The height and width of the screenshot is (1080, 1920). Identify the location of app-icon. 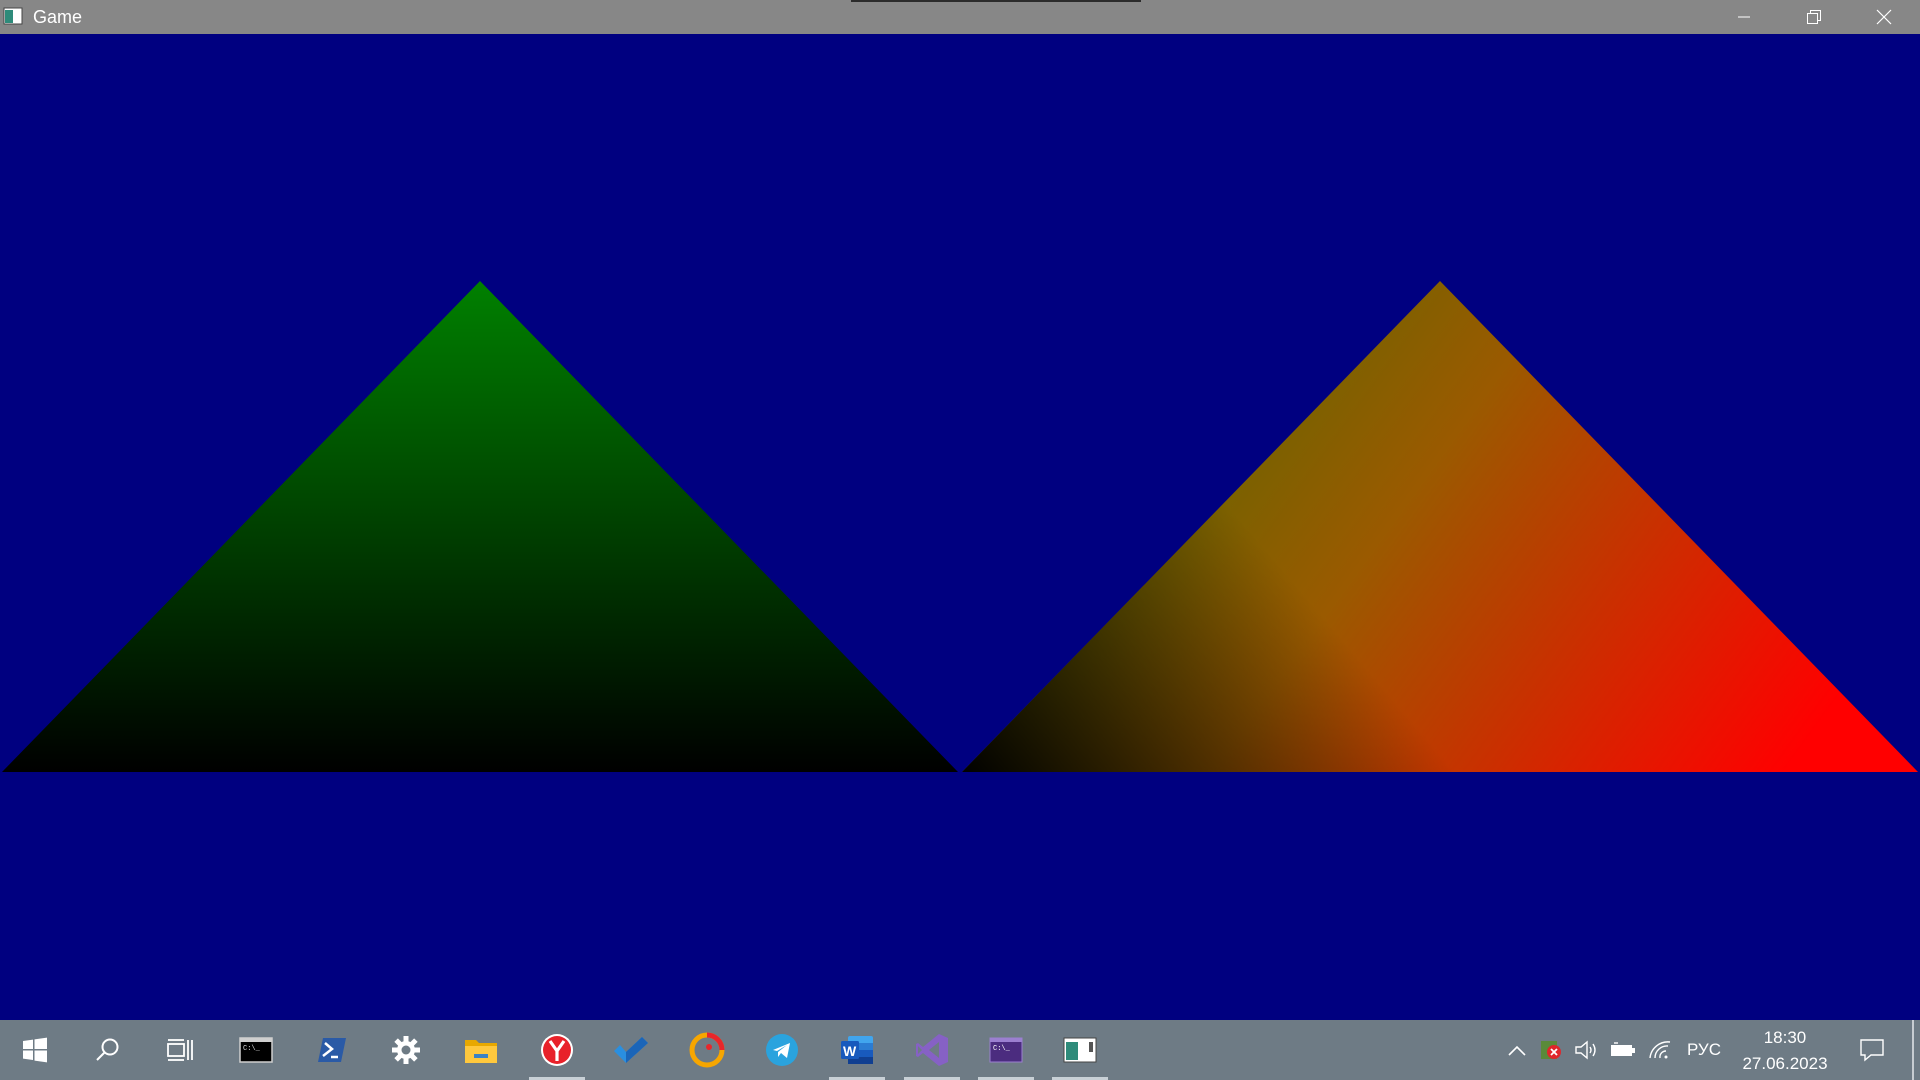
(14, 17).